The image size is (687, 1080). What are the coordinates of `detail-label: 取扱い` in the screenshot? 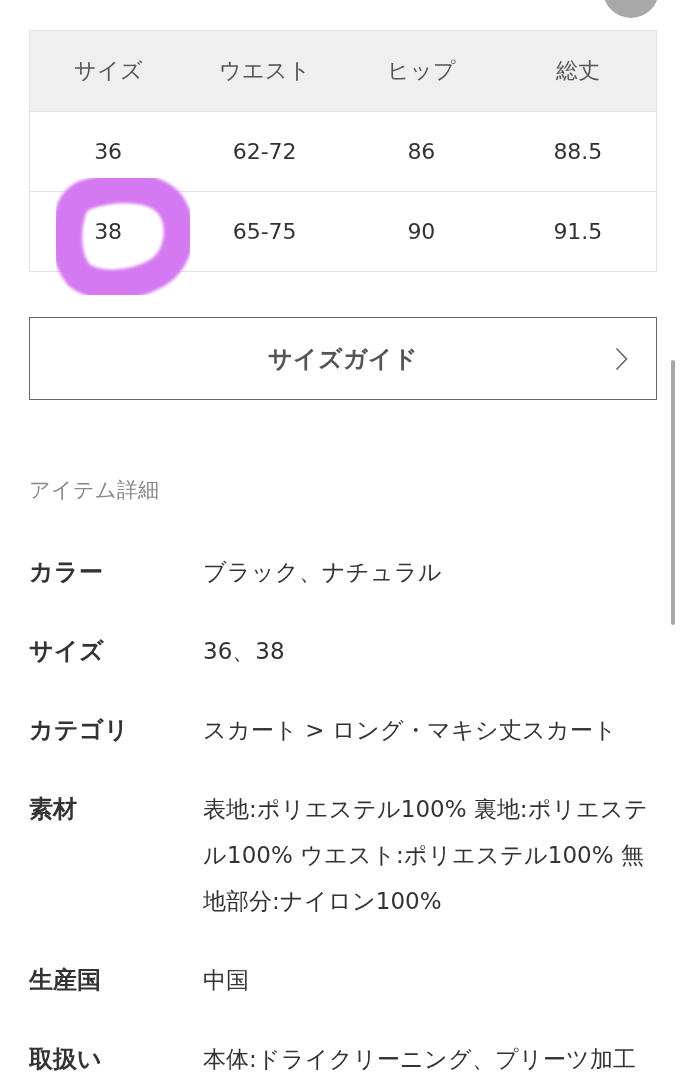 It's located at (66, 1059).